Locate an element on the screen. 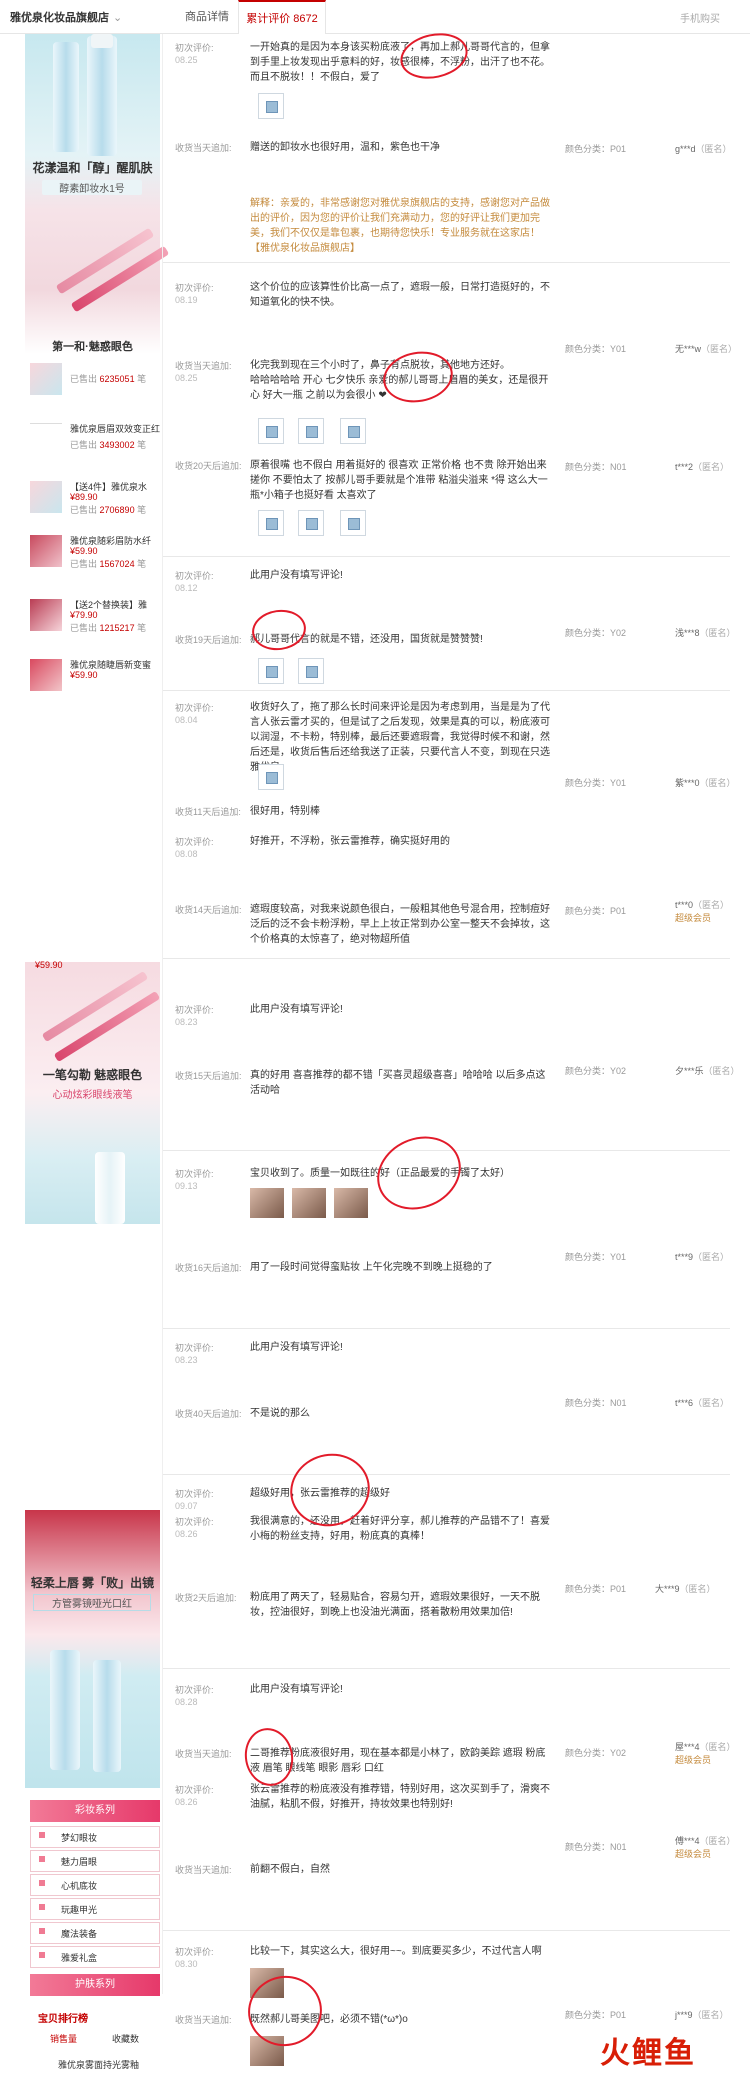  nav-category: 魅力眉眼 is located at coordinates (95, 1861).